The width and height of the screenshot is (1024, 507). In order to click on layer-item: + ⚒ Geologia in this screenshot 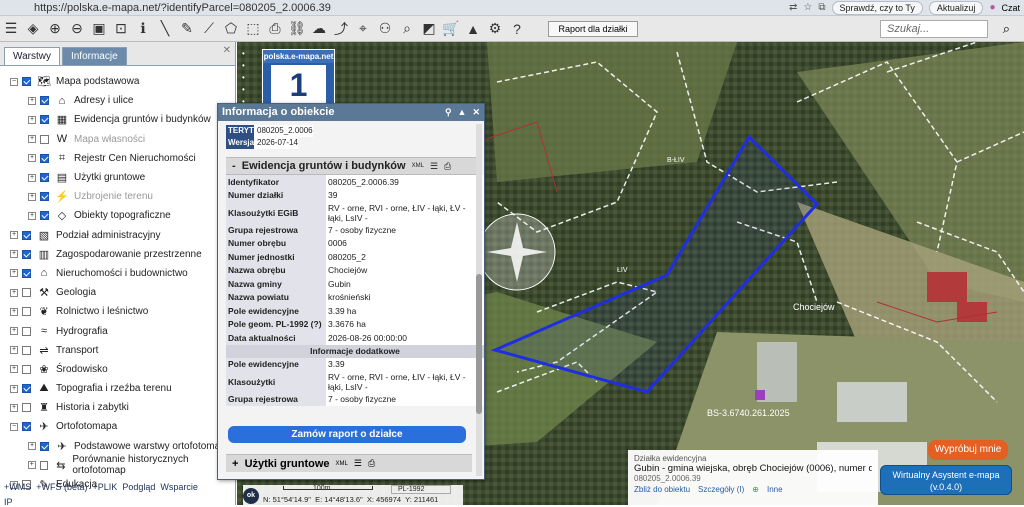, I will do `click(117, 292)`.